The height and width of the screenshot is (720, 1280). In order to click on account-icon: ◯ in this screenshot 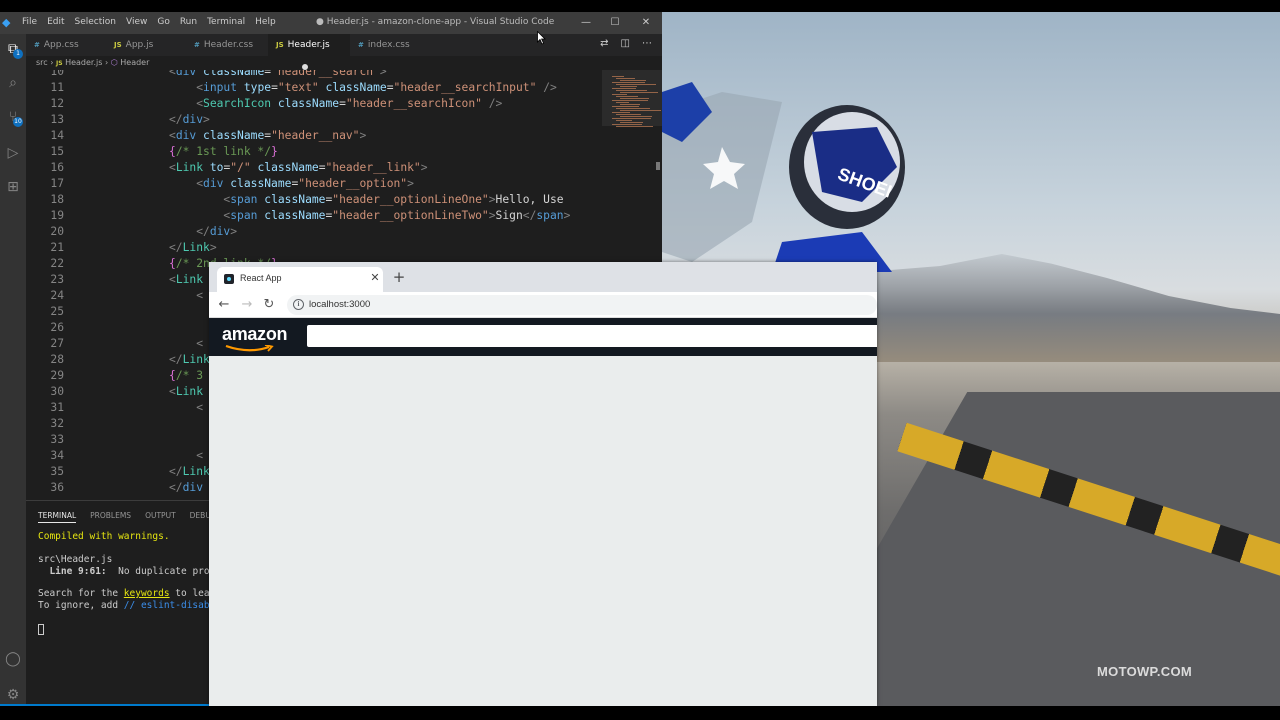, I will do `click(13, 659)`.